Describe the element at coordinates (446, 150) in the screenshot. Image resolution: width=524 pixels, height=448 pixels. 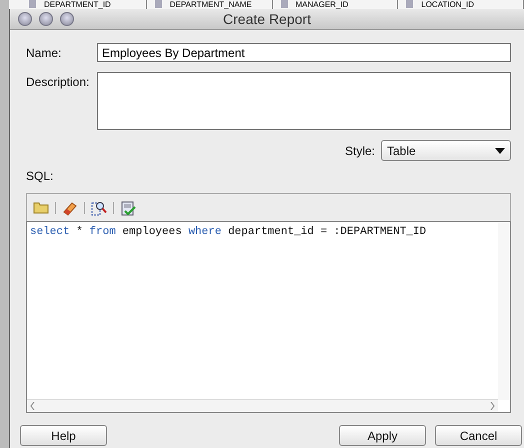
I see `style-dropdown: Table` at that location.